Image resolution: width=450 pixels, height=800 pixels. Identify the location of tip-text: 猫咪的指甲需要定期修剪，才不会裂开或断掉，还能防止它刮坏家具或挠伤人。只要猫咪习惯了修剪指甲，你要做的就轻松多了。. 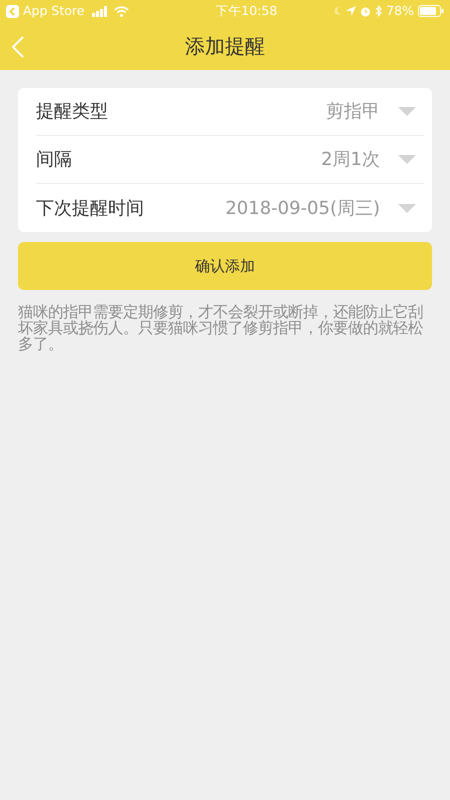
(221, 328).